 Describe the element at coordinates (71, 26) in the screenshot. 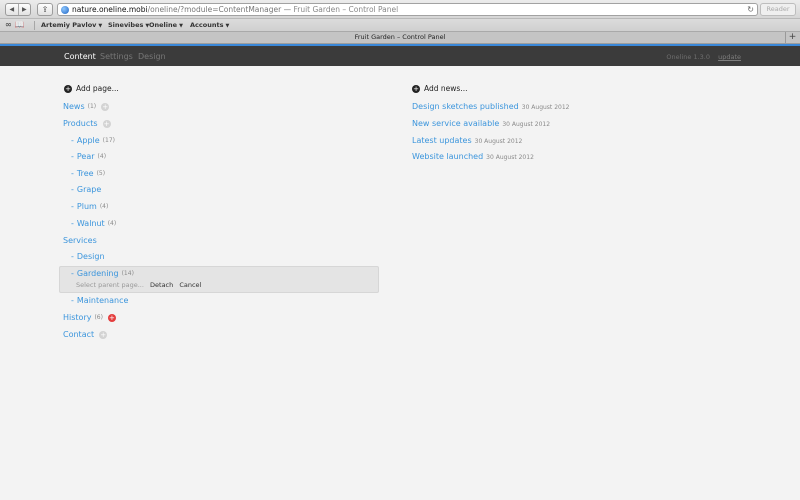

I see `bookmark-artemiy-pavlov: Artemiy Pavlov ▼` at that location.